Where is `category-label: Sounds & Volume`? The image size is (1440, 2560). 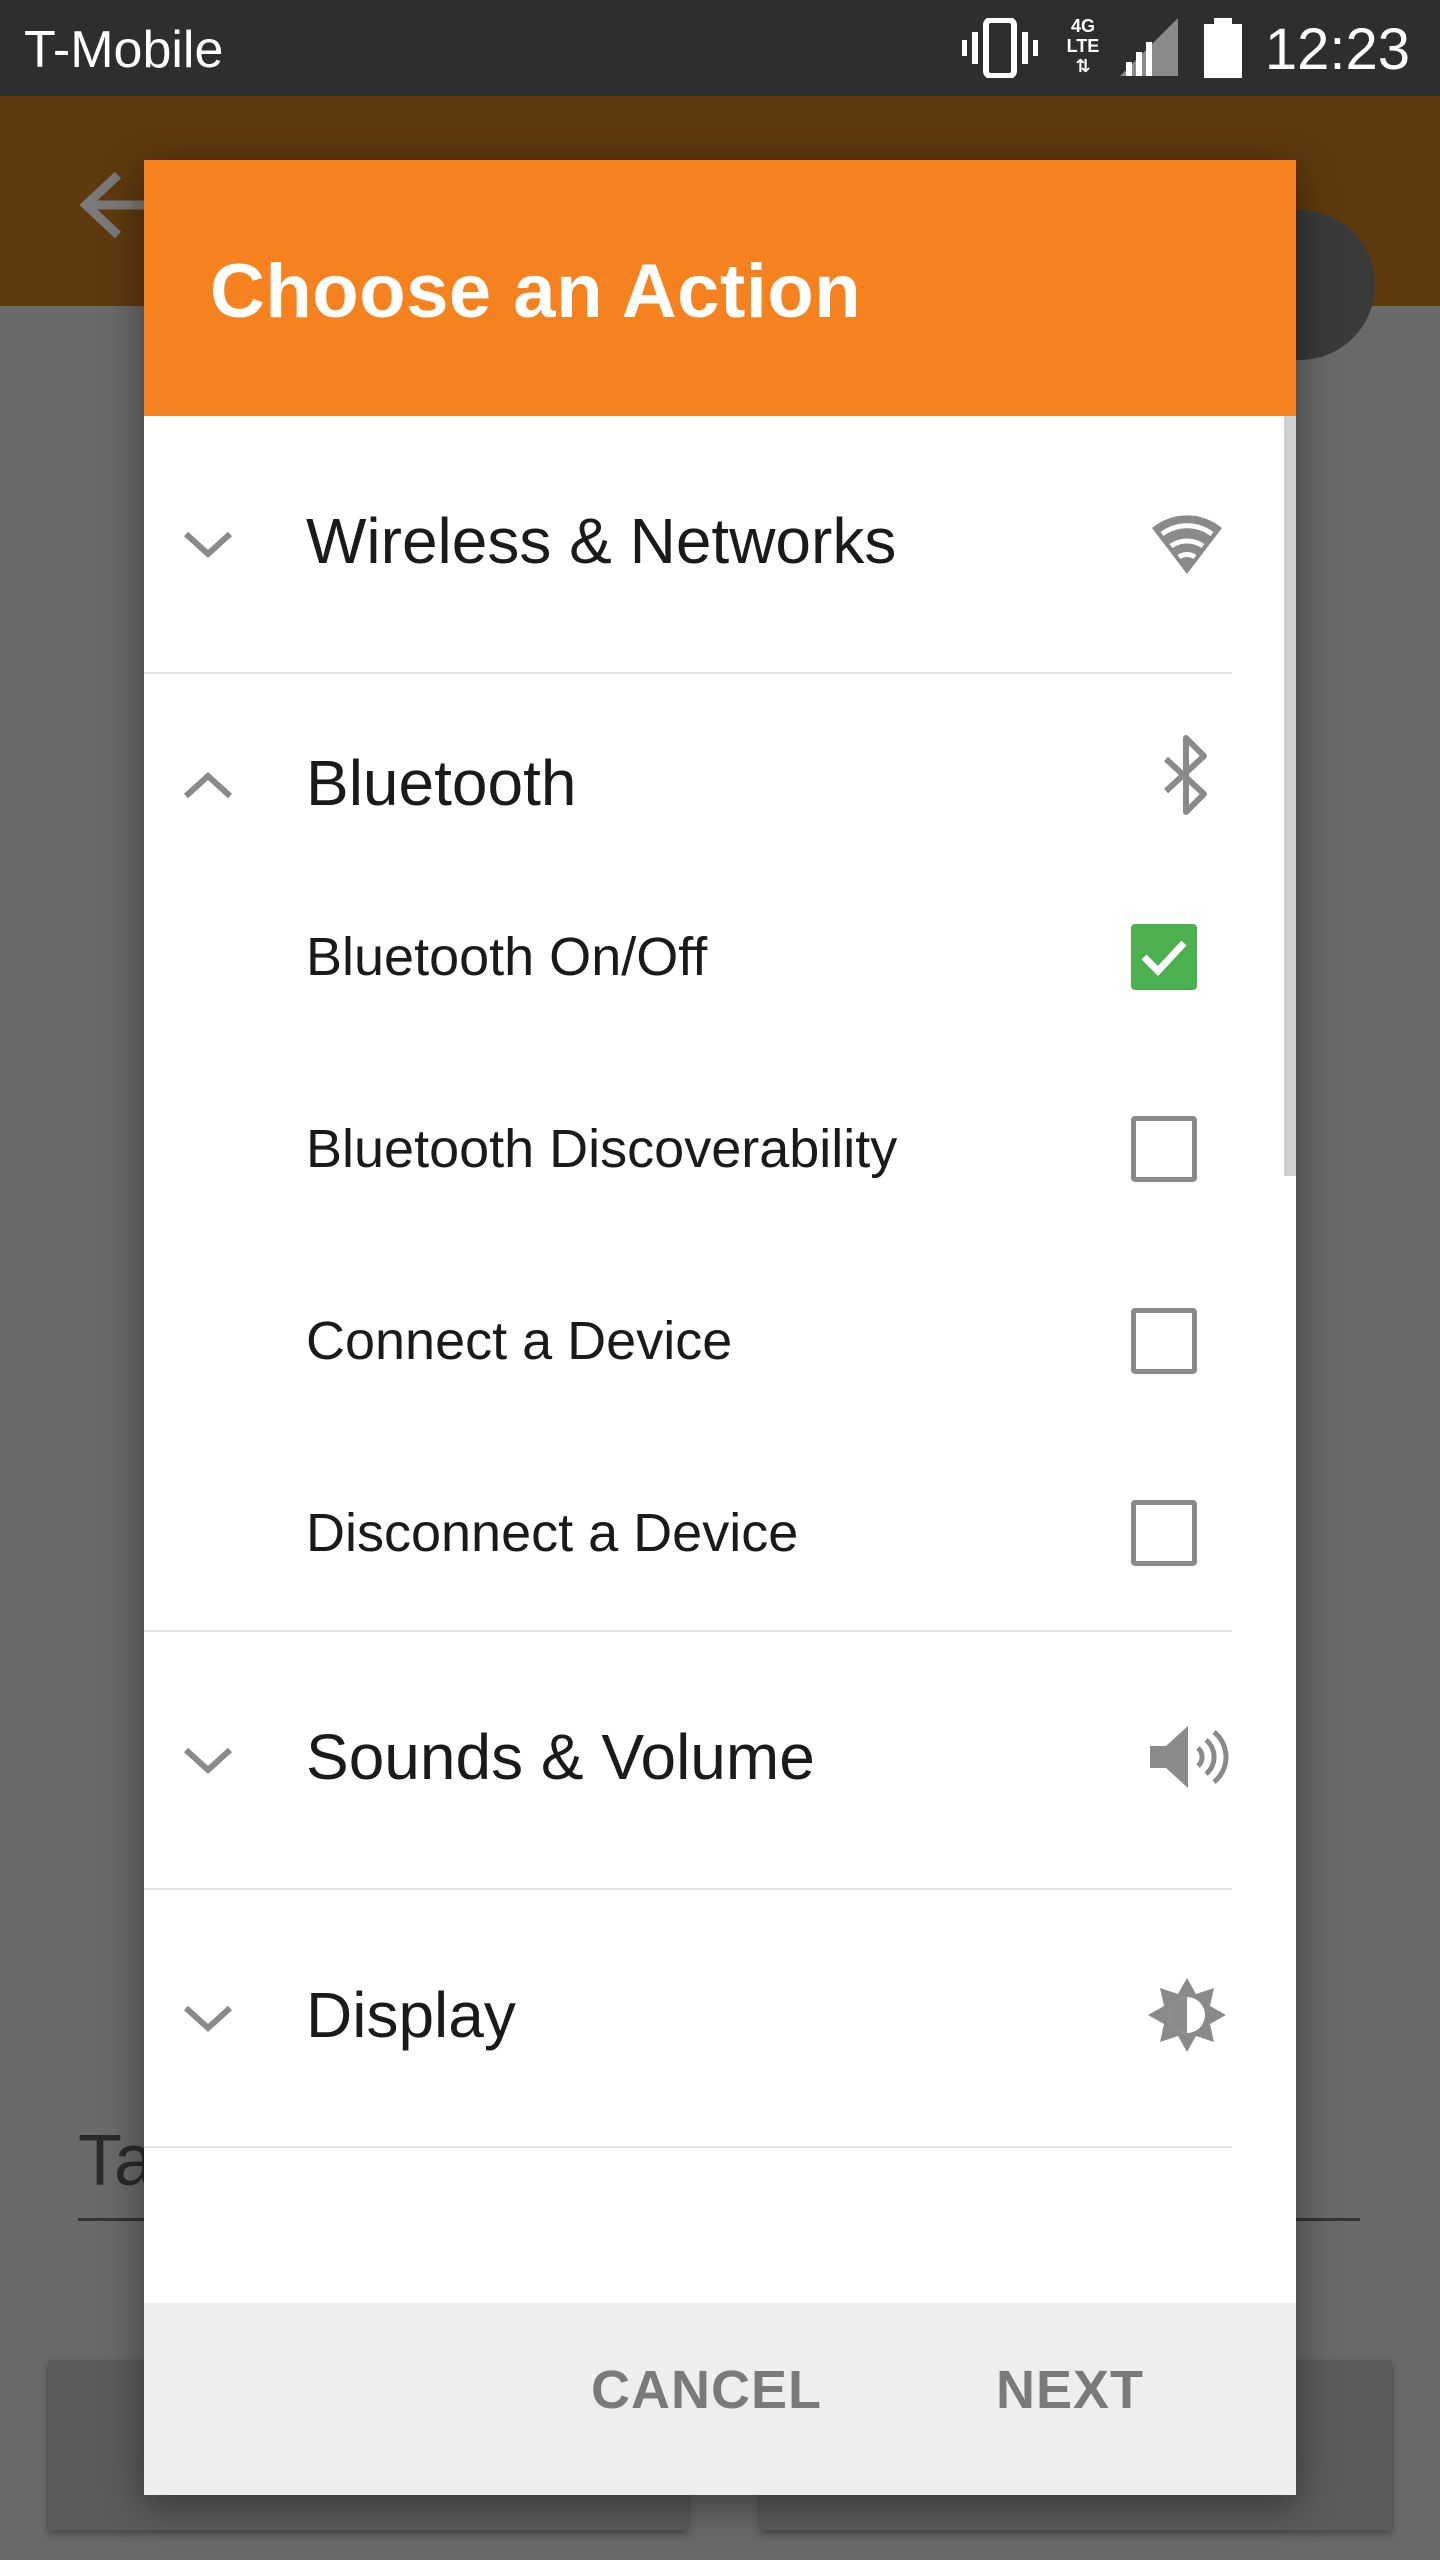 category-label: Sounds & Volume is located at coordinates (560, 1757).